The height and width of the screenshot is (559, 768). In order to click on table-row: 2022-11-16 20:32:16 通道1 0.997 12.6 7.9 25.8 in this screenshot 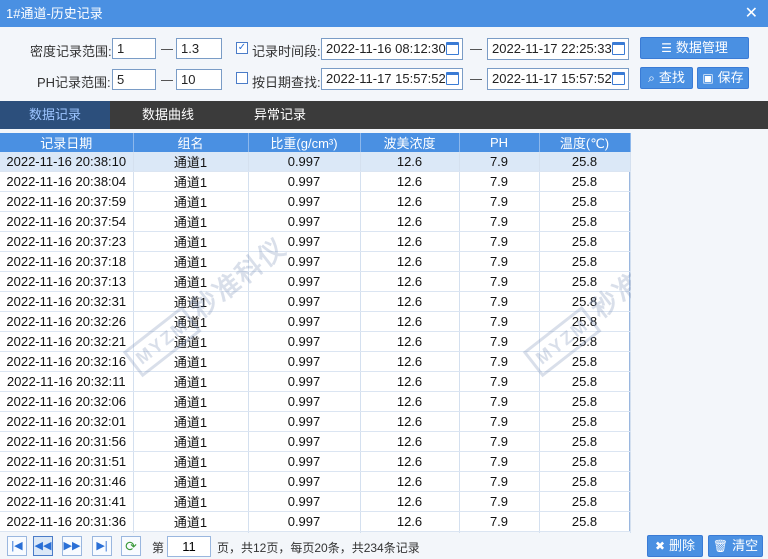, I will do `click(315, 361)`.